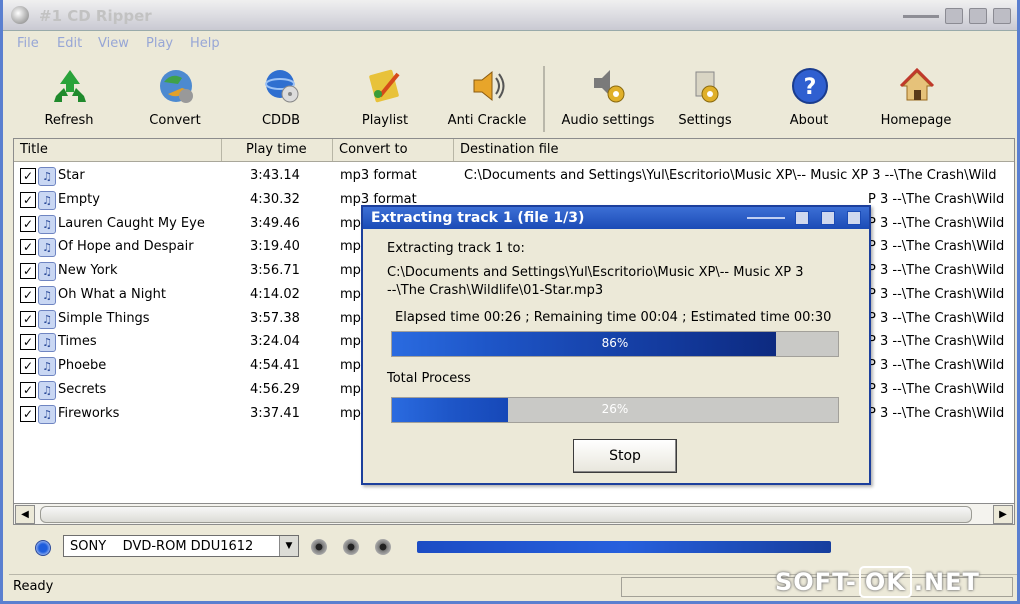 The image size is (1020, 604). I want to click on playlist-button: Playlist, so click(385, 98).